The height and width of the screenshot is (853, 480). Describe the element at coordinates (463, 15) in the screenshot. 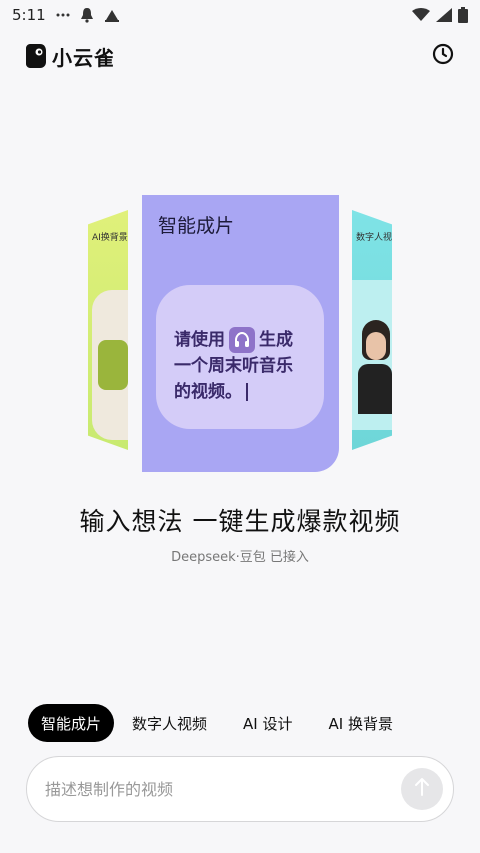

I see `battery-icon` at that location.